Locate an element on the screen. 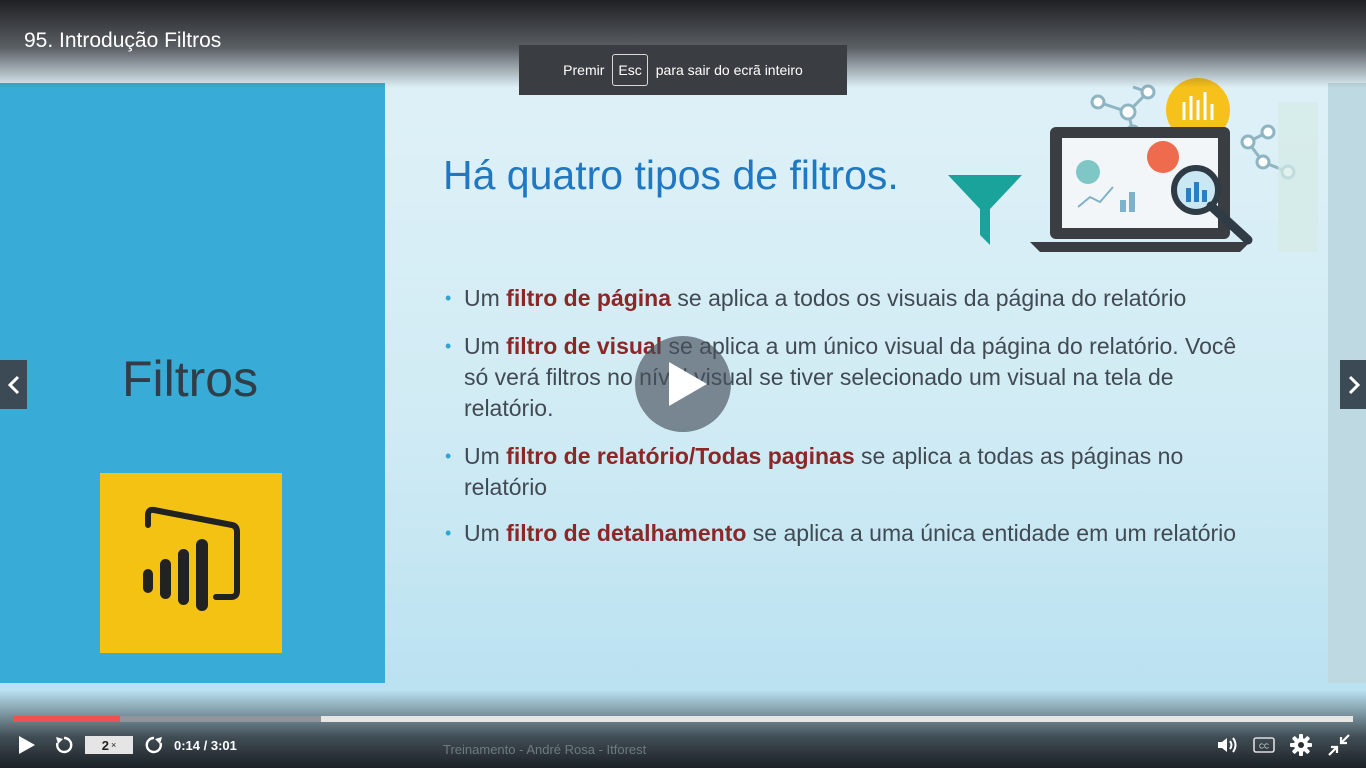  playback-rate-suffix: × is located at coordinates (113, 745).